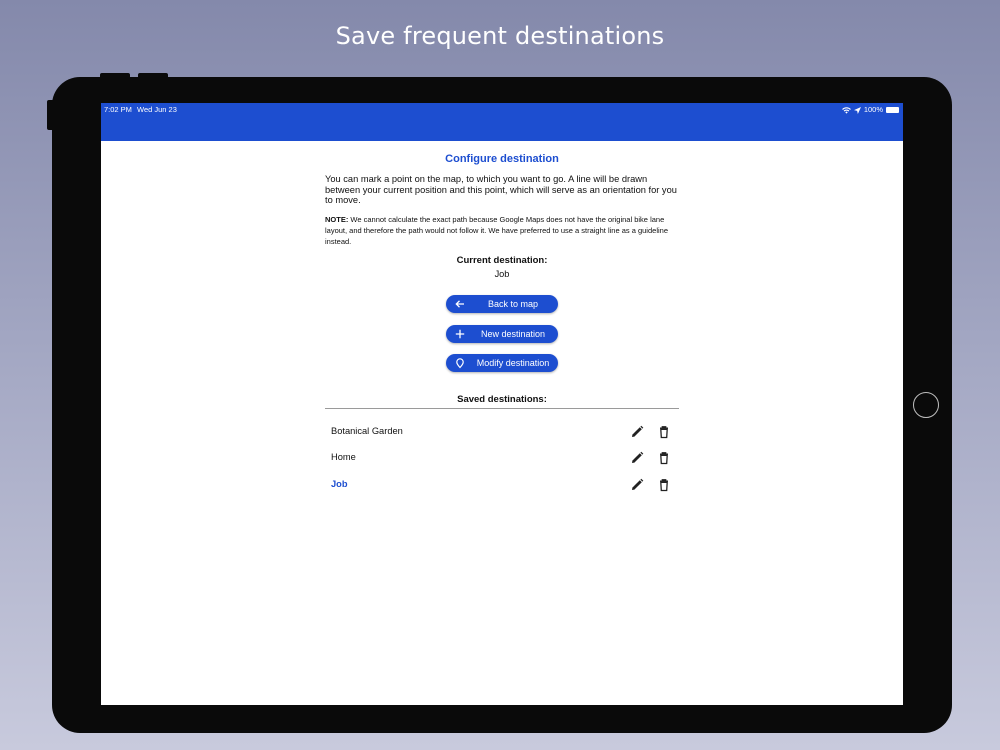 The height and width of the screenshot is (750, 1000). Describe the element at coordinates (926, 405) in the screenshot. I see `home-button` at that location.